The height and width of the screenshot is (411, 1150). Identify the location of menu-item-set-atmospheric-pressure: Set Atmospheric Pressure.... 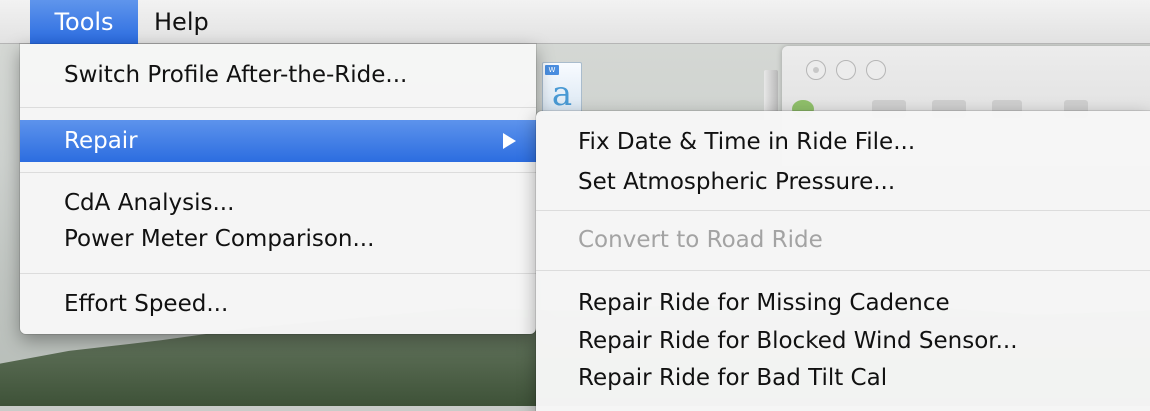
(843, 182).